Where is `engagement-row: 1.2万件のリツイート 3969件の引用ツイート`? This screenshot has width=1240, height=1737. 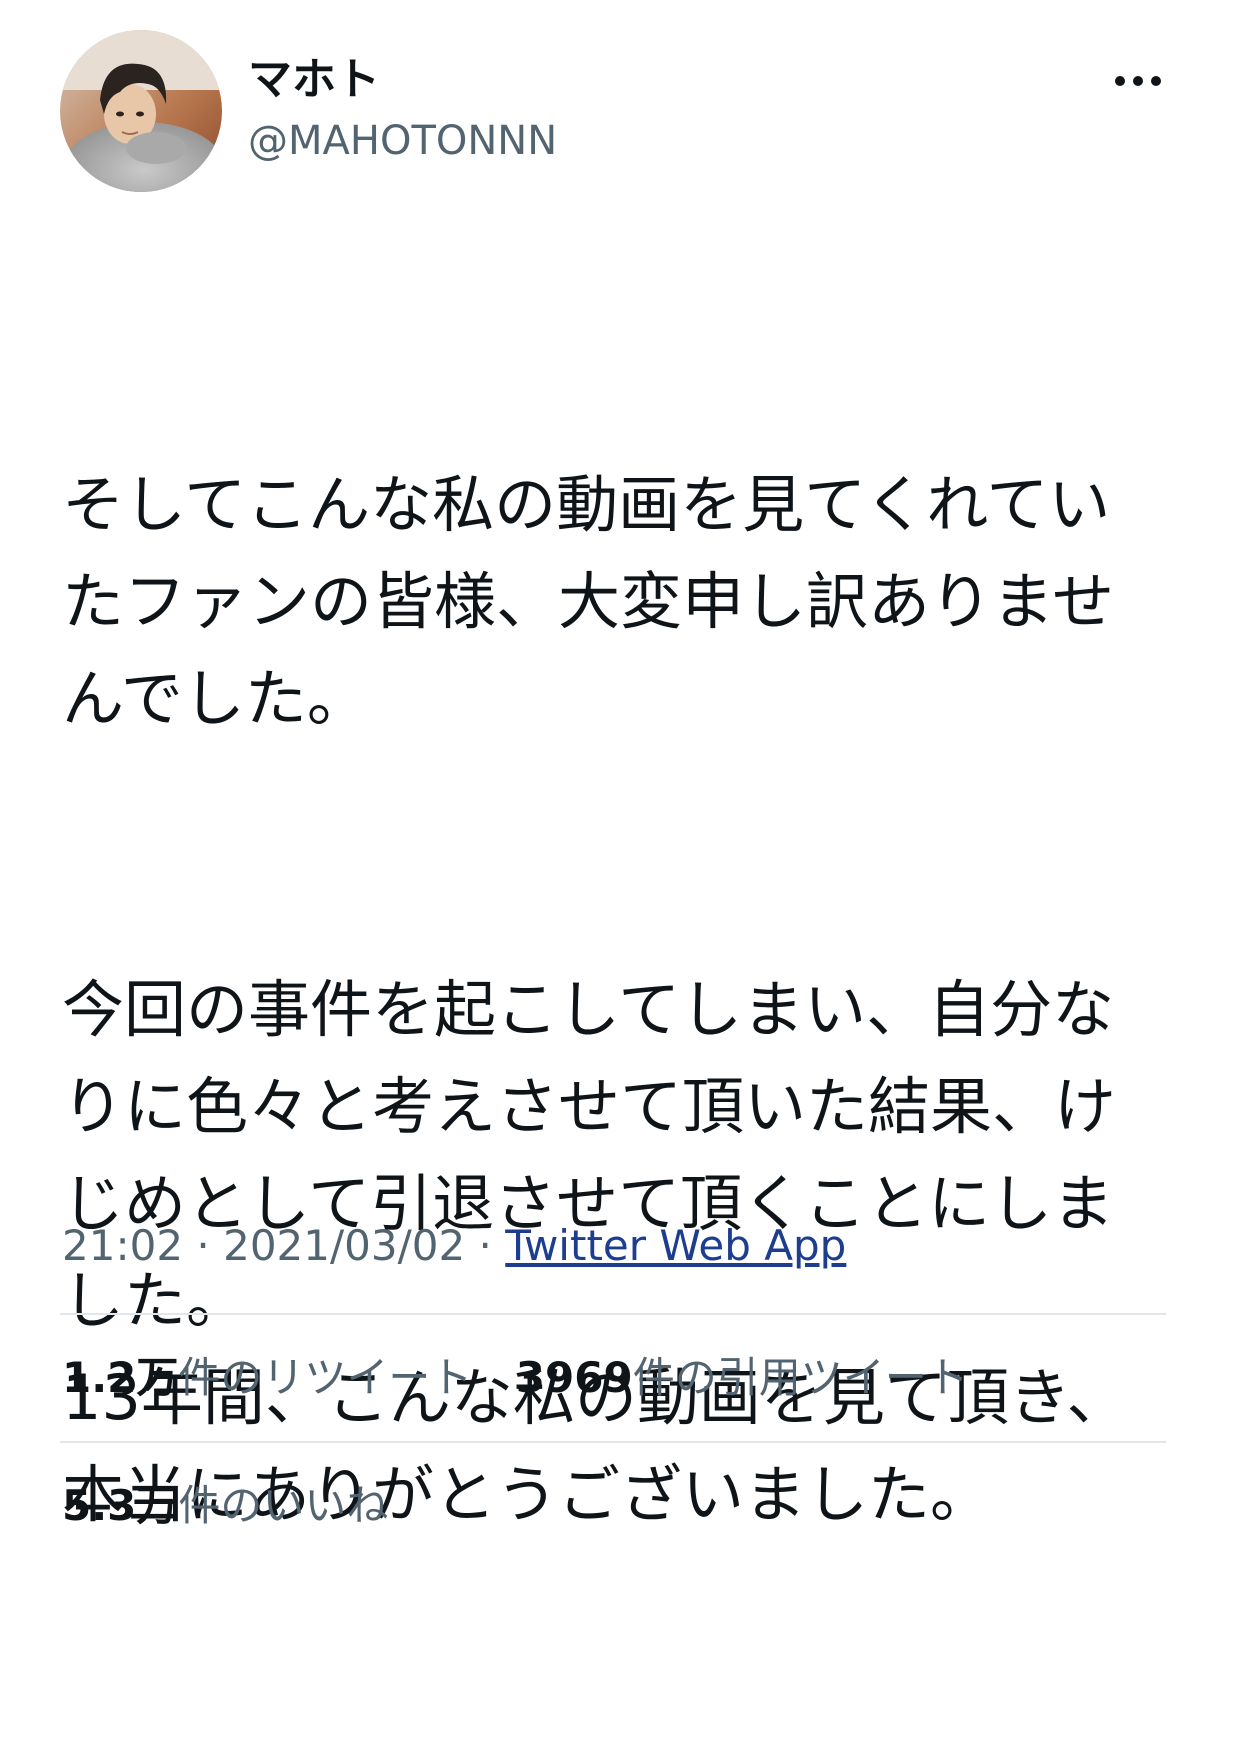
engagement-row: 1.2万件のリツイート 3969件の引用ツイート is located at coordinates (515, 1378).